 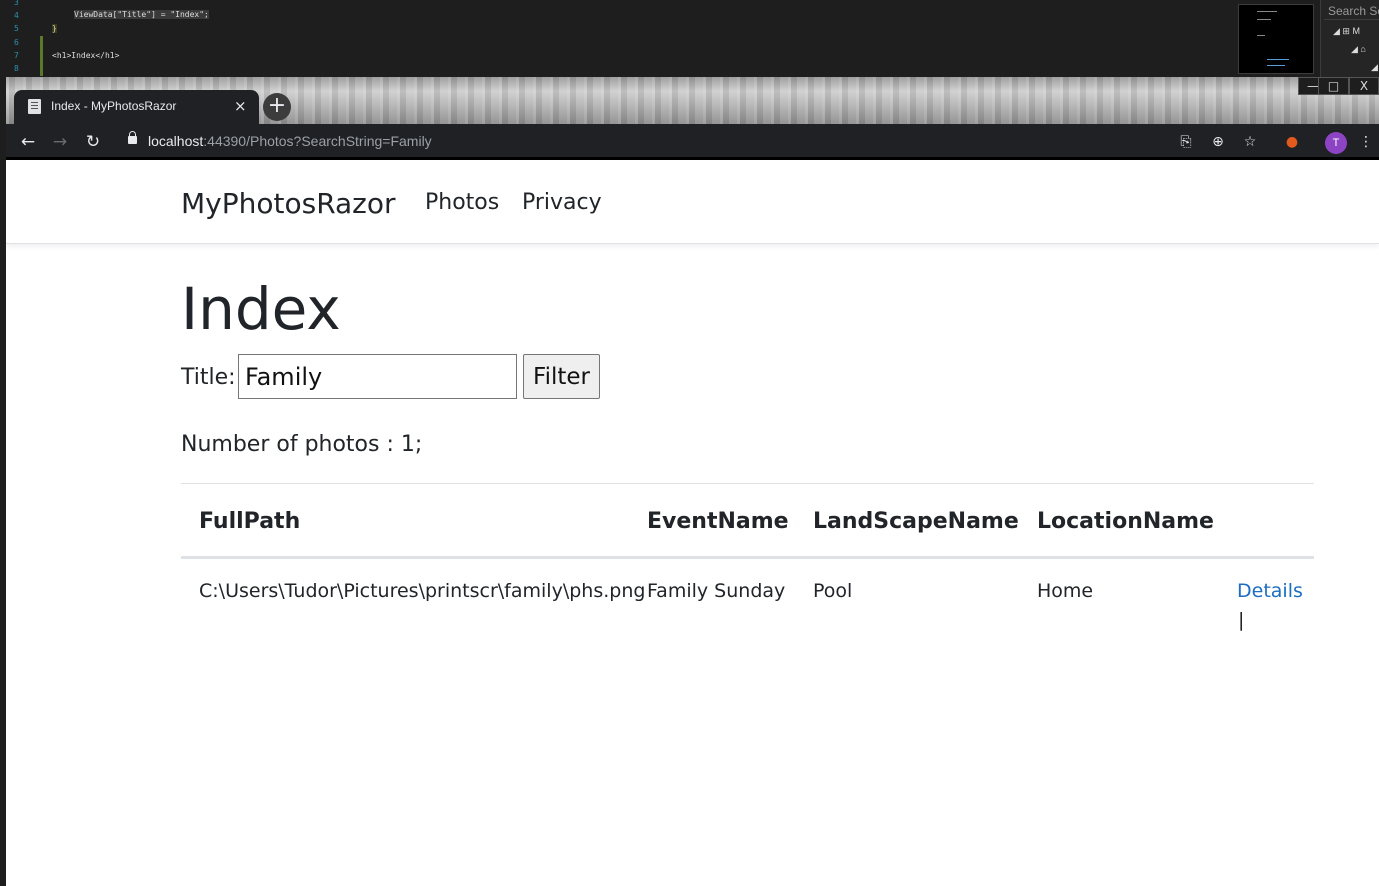 I want to click on column-header-locationname: LocationName, so click(x=1125, y=521).